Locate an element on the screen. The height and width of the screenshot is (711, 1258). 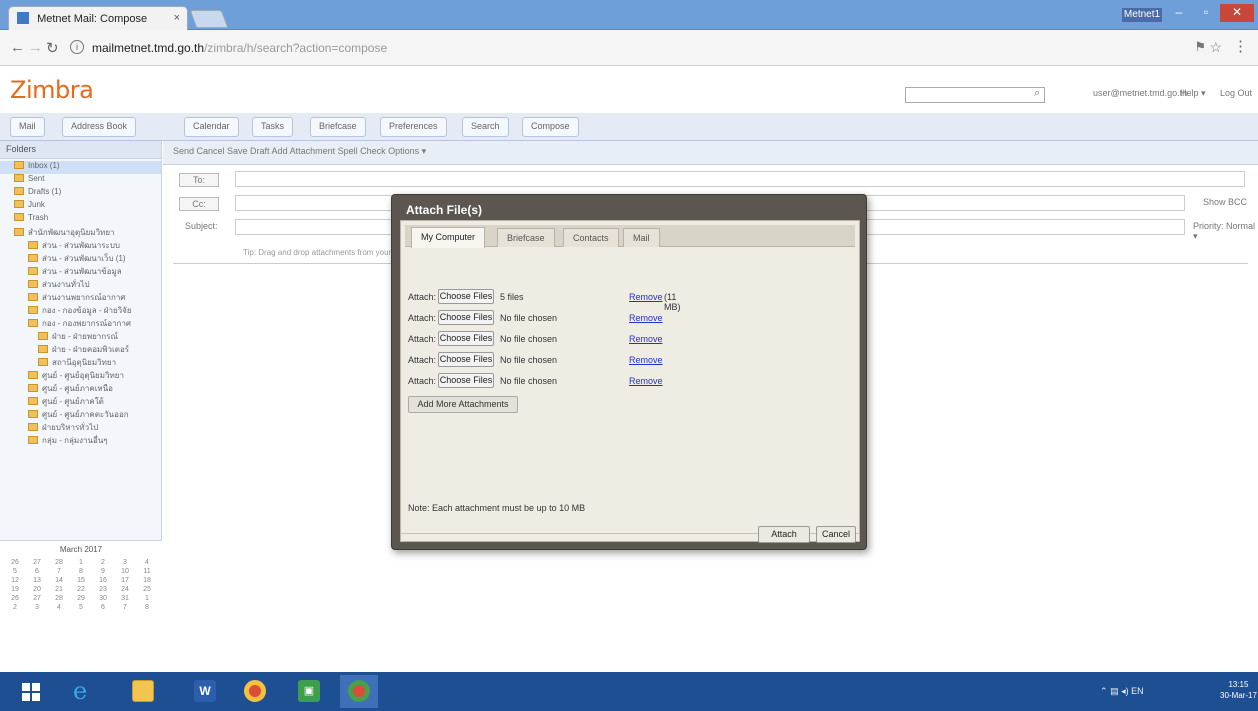
network-icon: ▤ is located at coordinates (1115, 691).